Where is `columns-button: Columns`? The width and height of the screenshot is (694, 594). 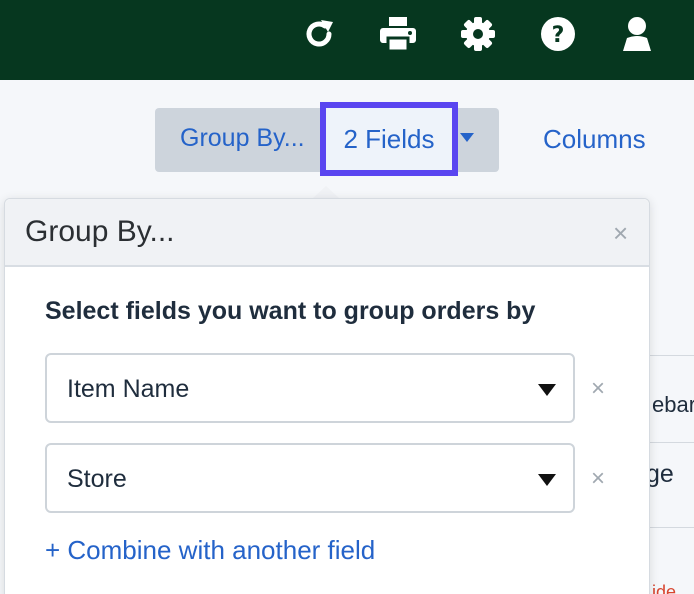 columns-button: Columns is located at coordinates (594, 139).